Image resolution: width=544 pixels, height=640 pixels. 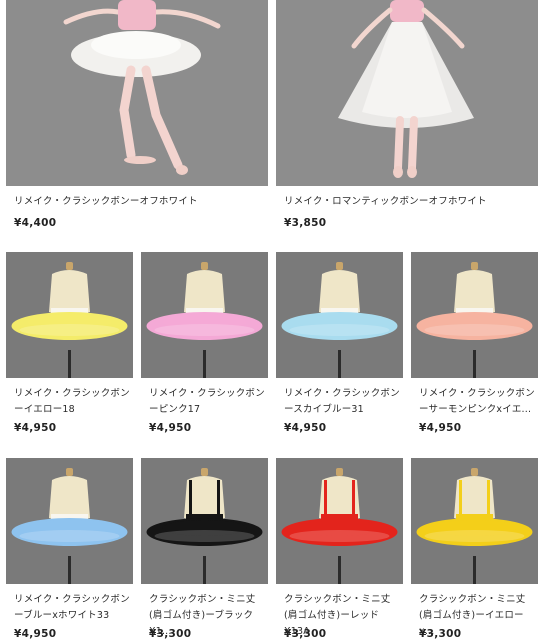 I want to click on product-title: リメイク・ロマンティックボンーオフホワイト, so click(x=385, y=202).